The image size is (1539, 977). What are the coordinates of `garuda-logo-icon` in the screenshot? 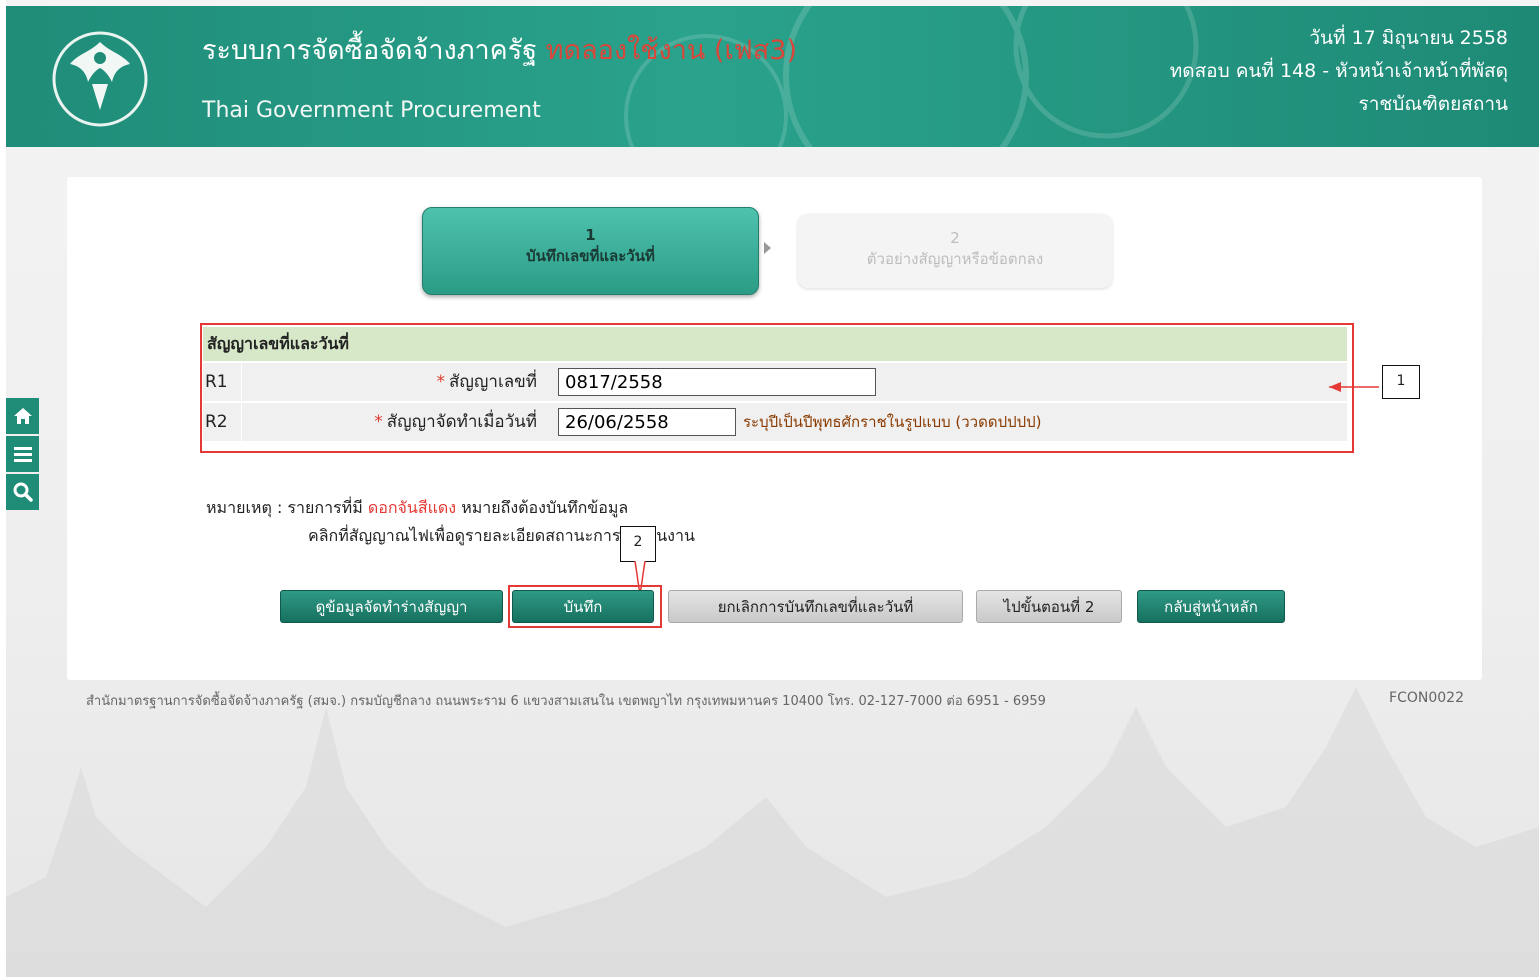 It's located at (100, 79).